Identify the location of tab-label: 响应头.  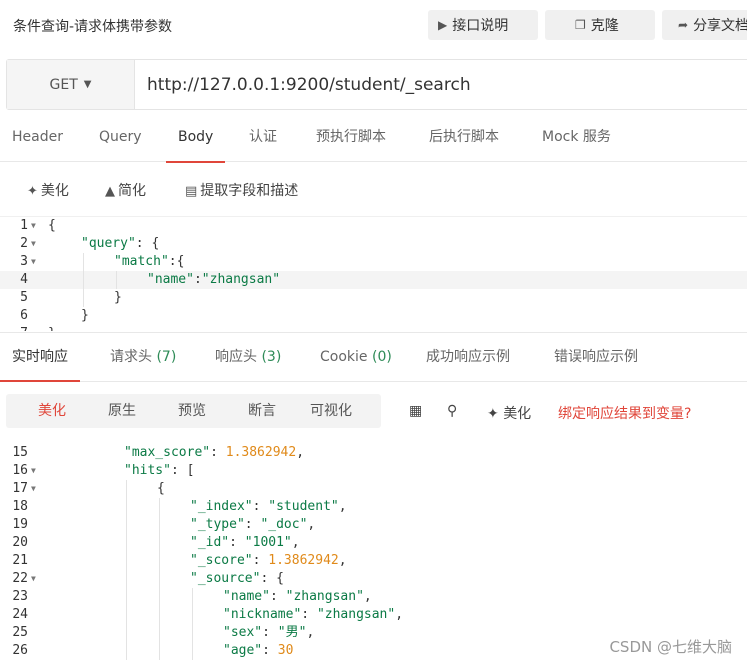
(236, 357).